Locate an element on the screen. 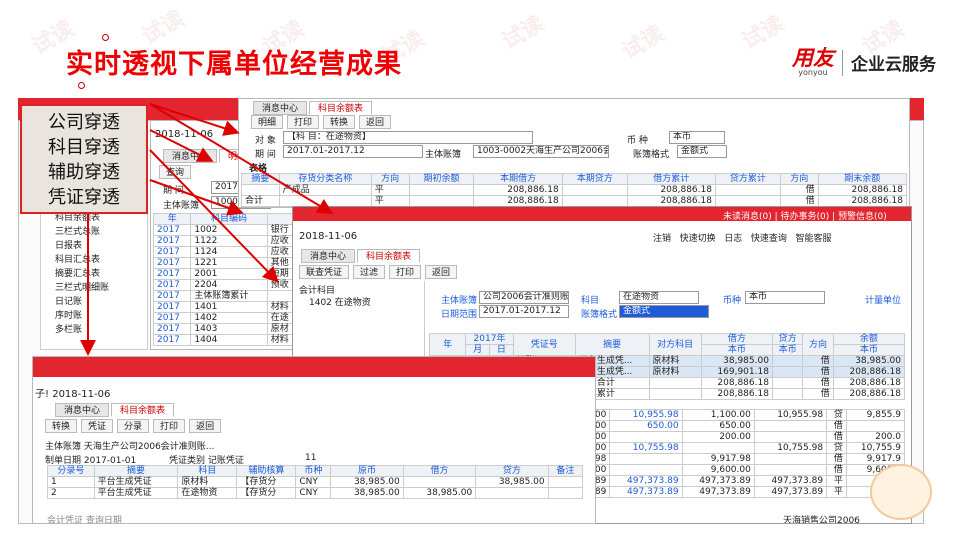 Image resolution: width=960 pixels, height=540 pixels. annotation-arrows is located at coordinates (207, 229).